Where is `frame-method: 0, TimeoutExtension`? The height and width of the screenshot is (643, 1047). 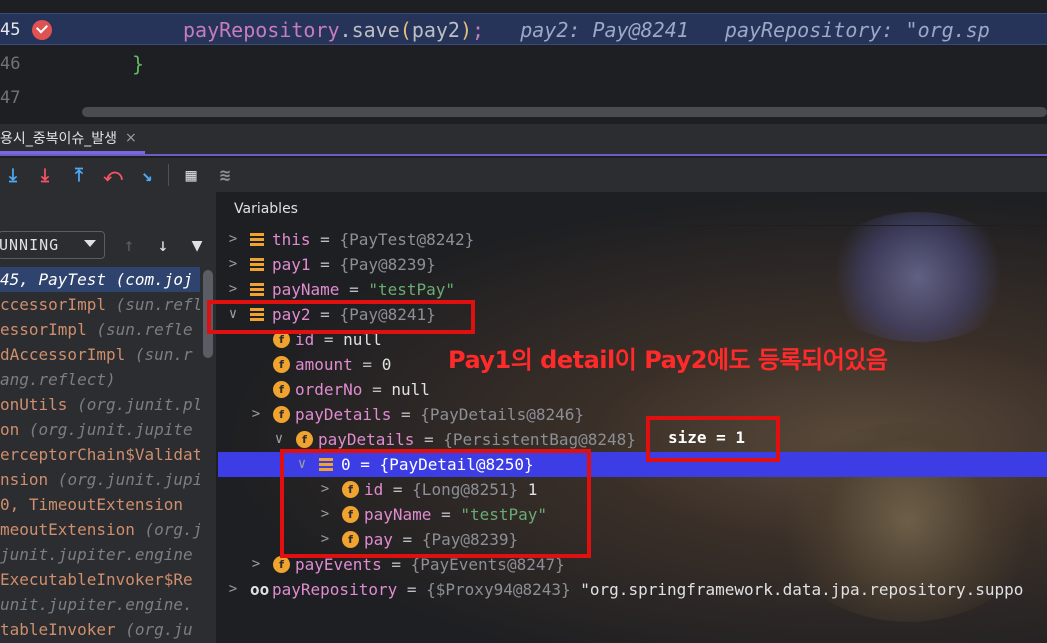 frame-method: 0, TimeoutExtension is located at coordinates (92, 504).